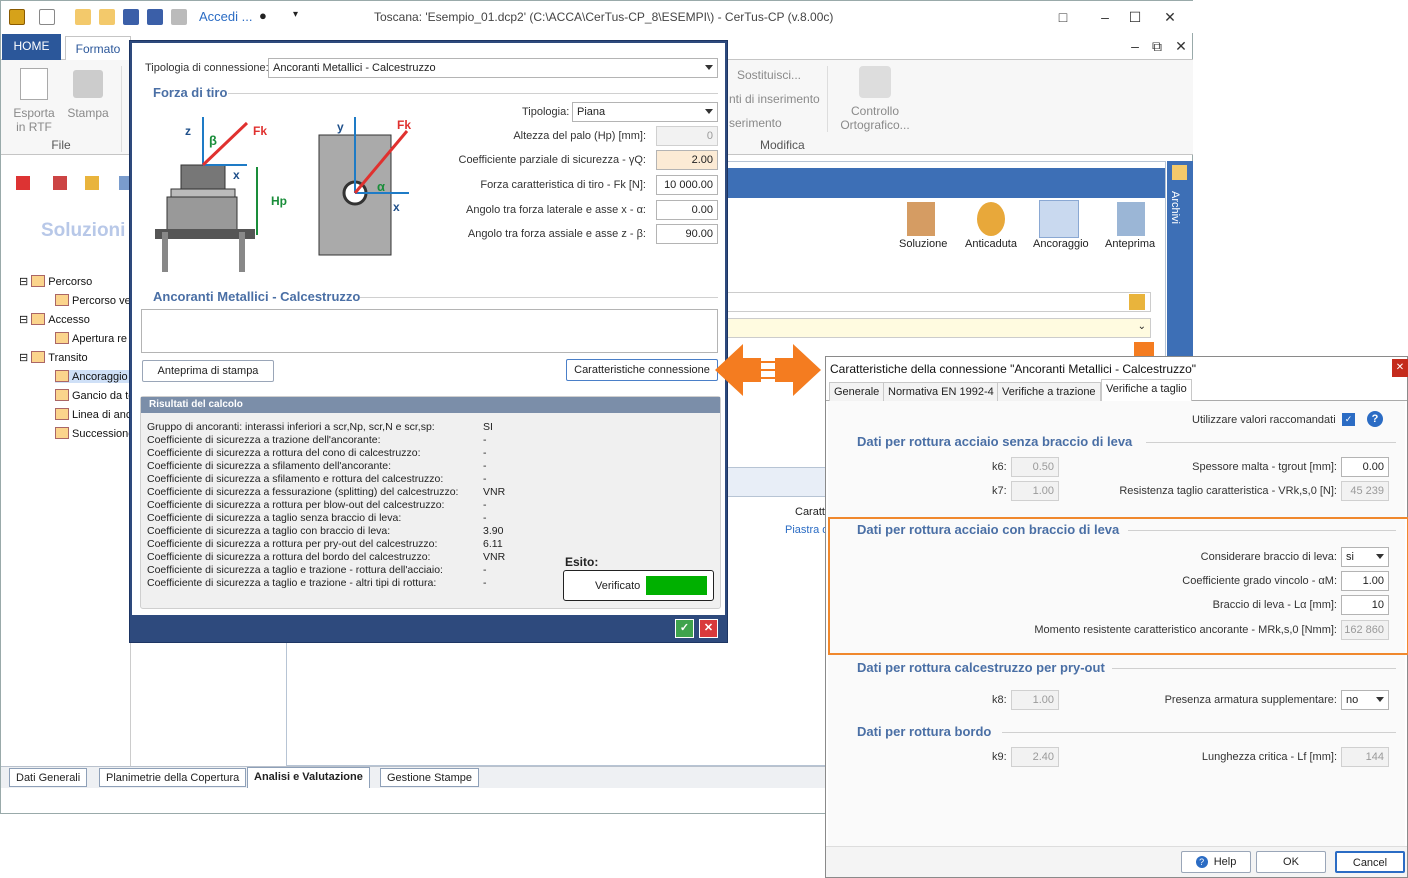 The height and width of the screenshot is (878, 1408). Describe the element at coordinates (579, 136) in the screenshot. I see `altezza-palo-label: Altezza del palo (Hp) [mm]:` at that location.